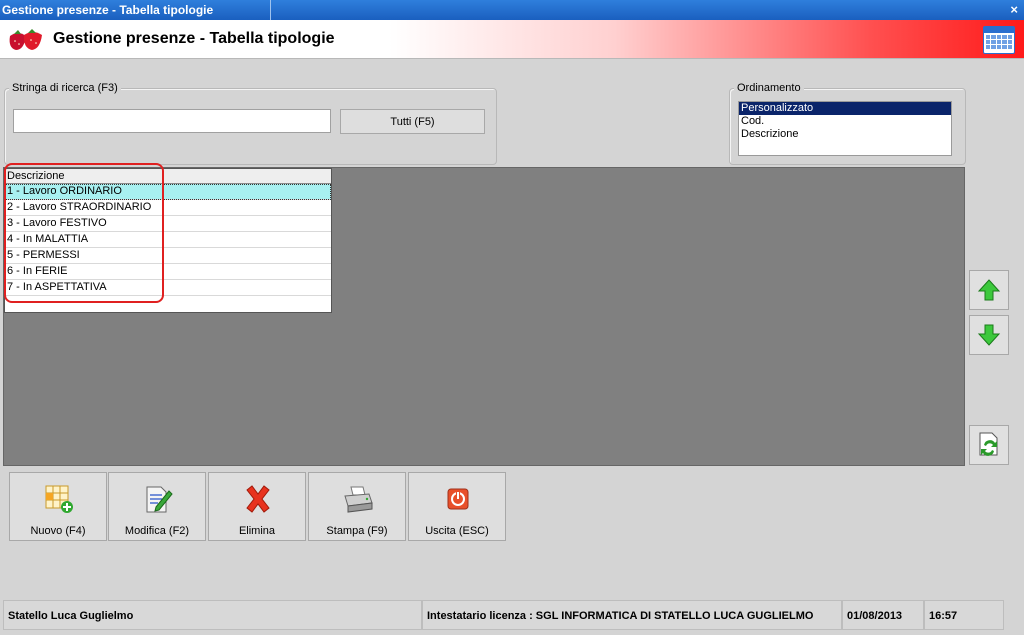 The width and height of the screenshot is (1024, 635). I want to click on table-row: 2 - Lavoro STRAORDINARIO, so click(168, 208).